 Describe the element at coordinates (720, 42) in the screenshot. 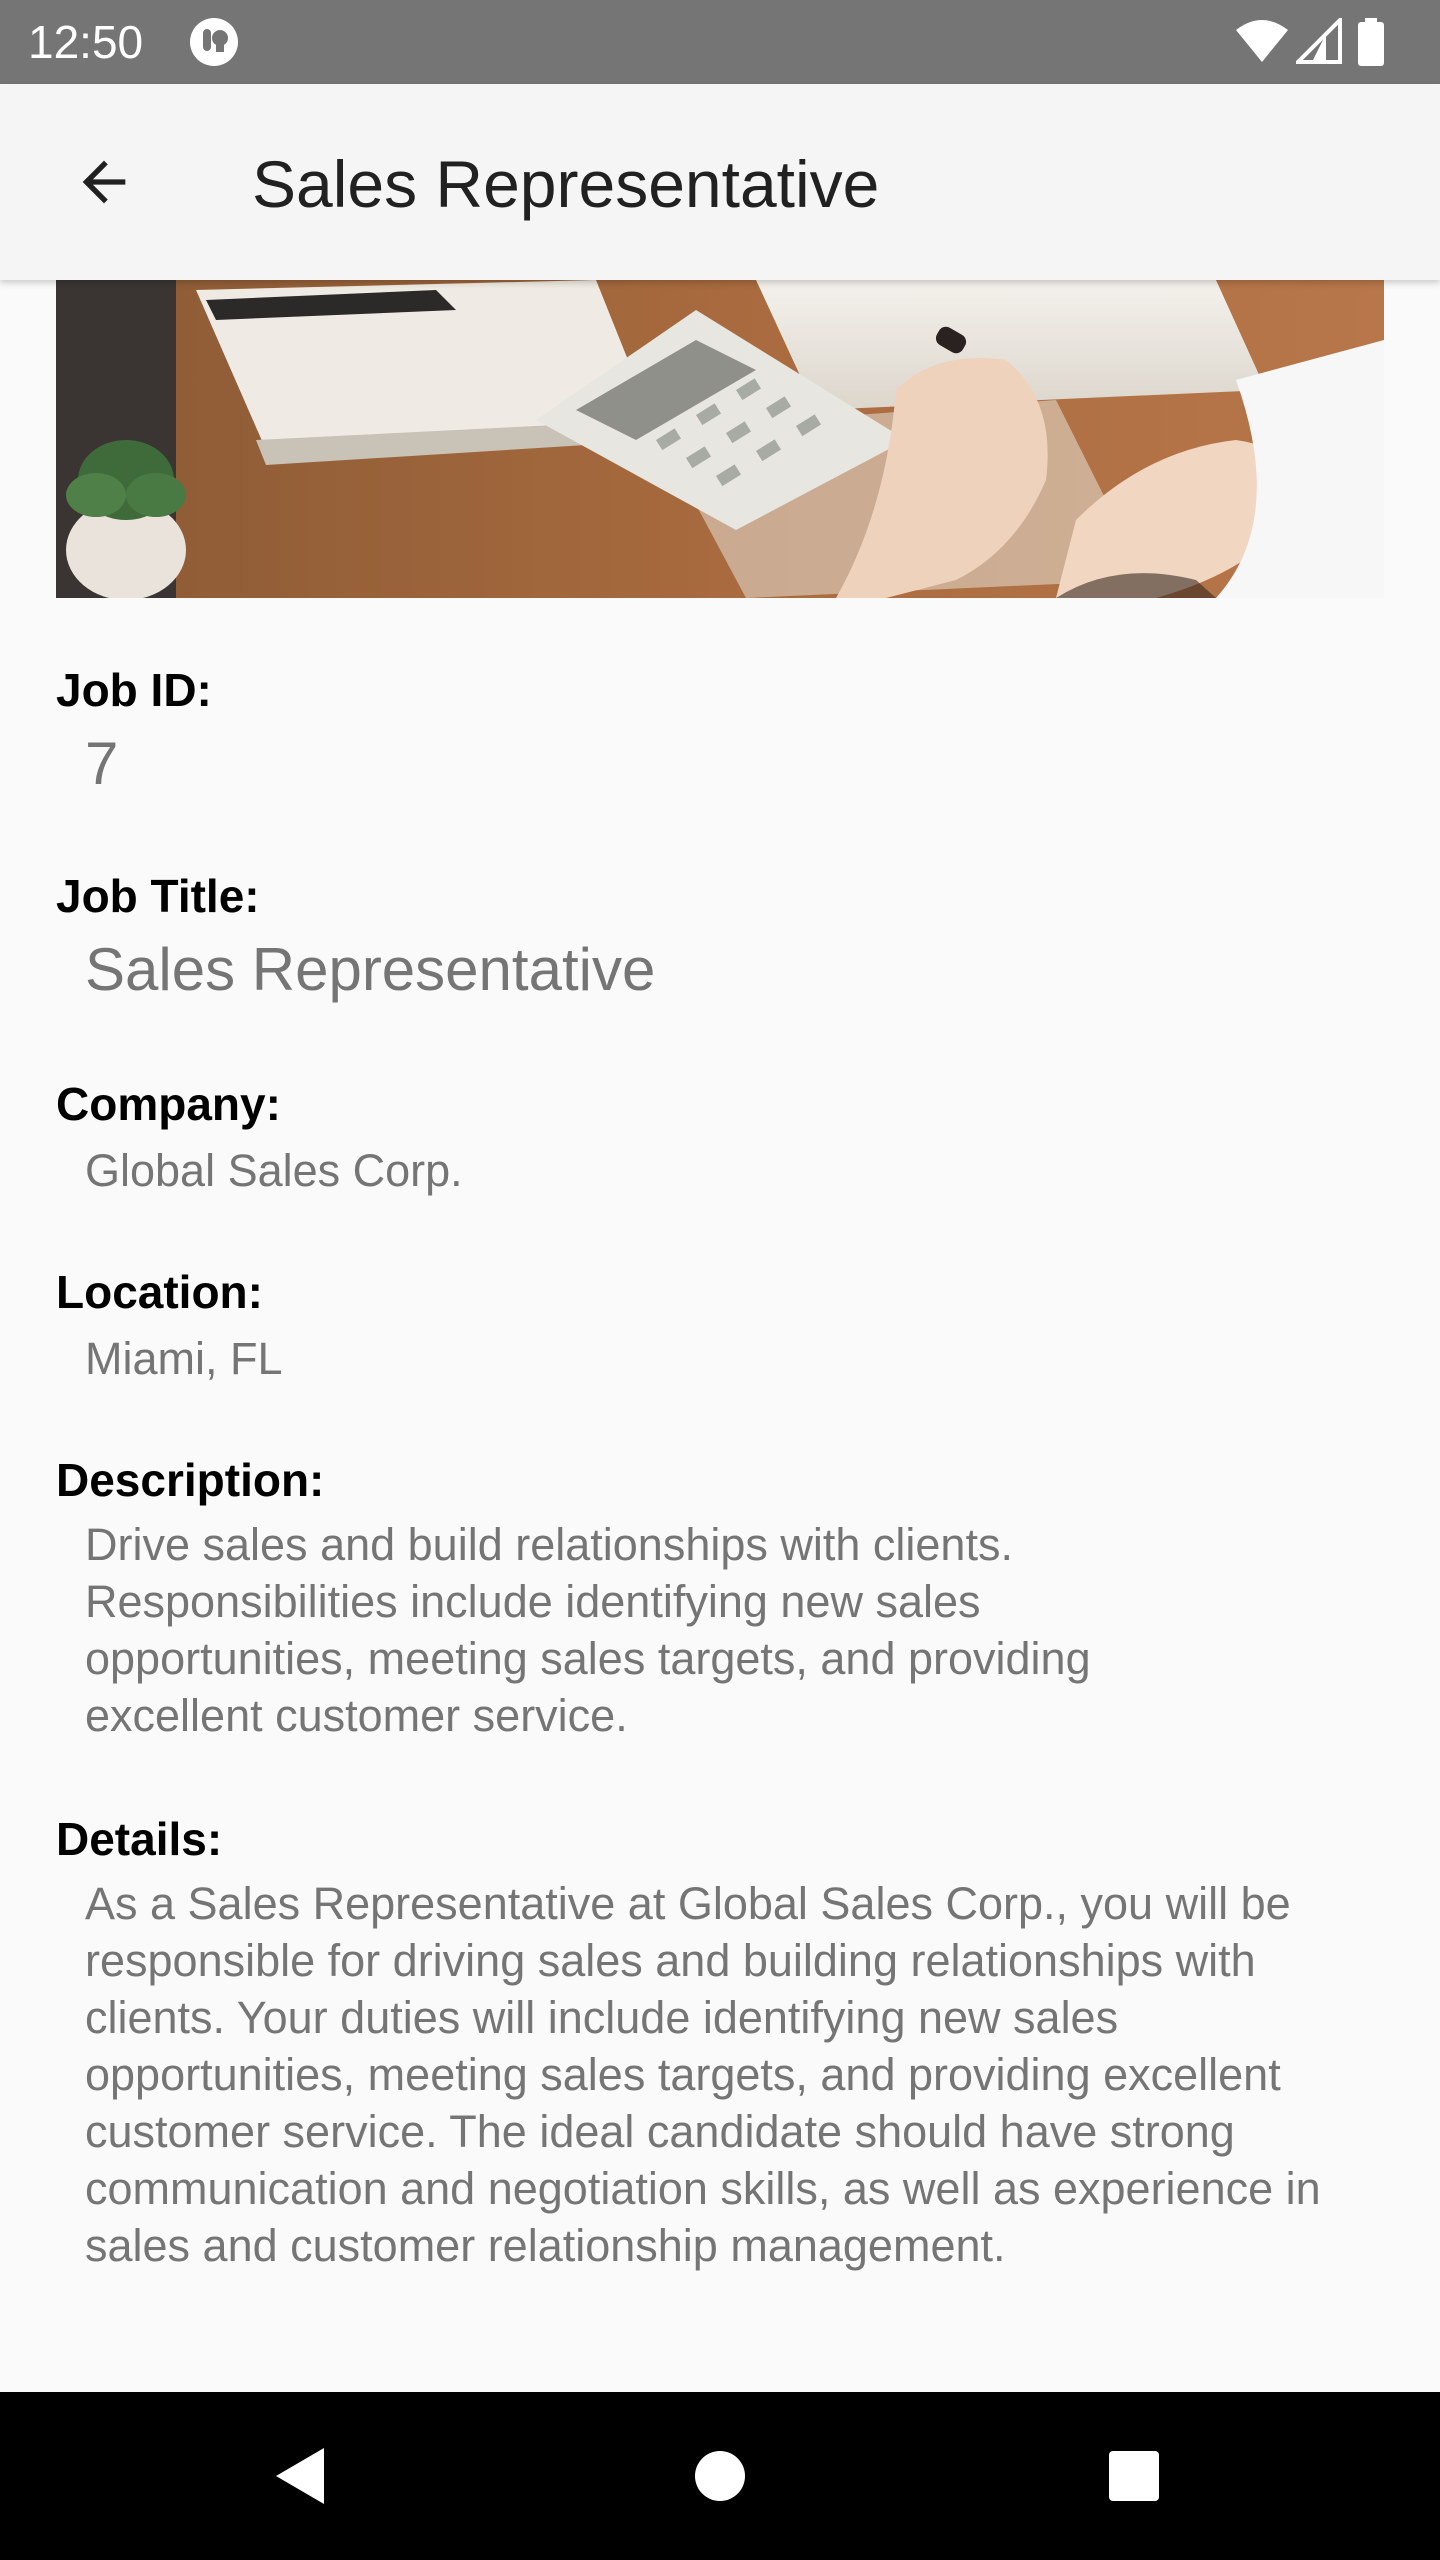

I see `status-bar: 12:50` at that location.